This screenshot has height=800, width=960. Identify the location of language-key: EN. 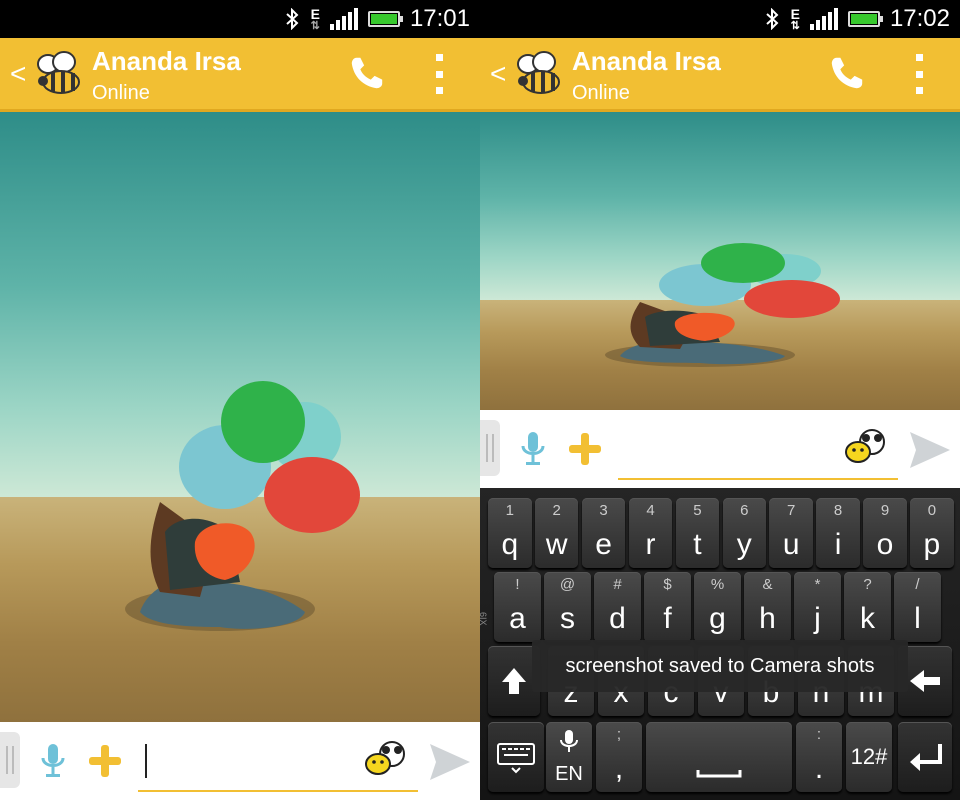
(569, 757).